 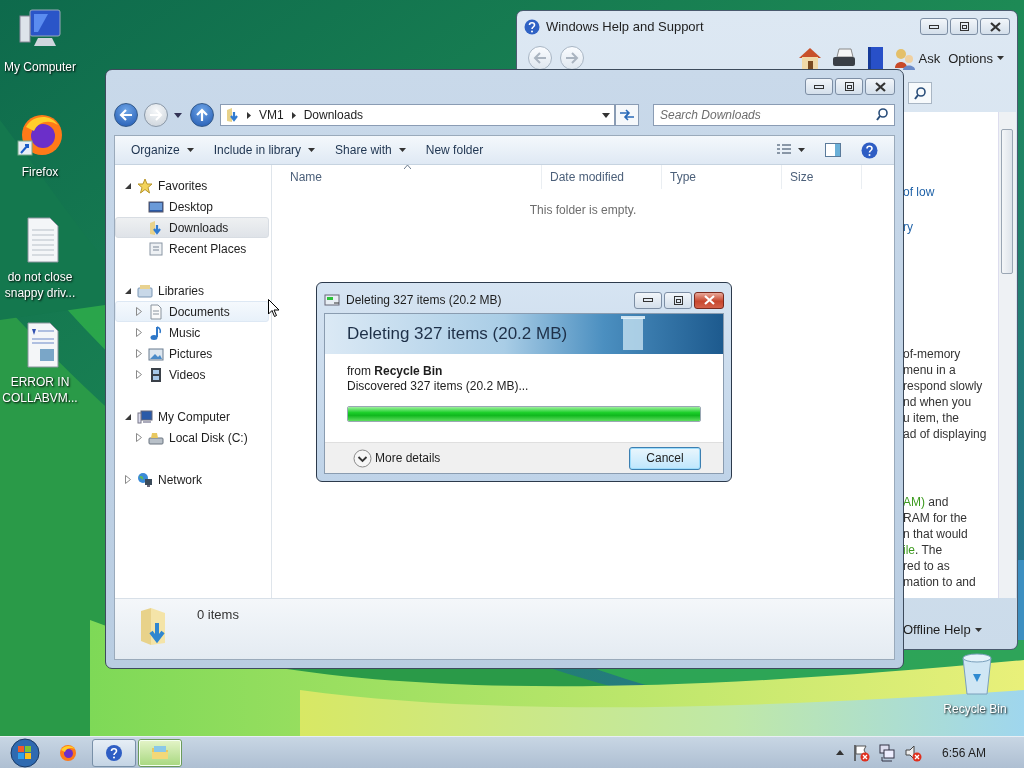 What do you see at coordinates (572, 58) in the screenshot?
I see `right-arrow-icon` at bounding box center [572, 58].